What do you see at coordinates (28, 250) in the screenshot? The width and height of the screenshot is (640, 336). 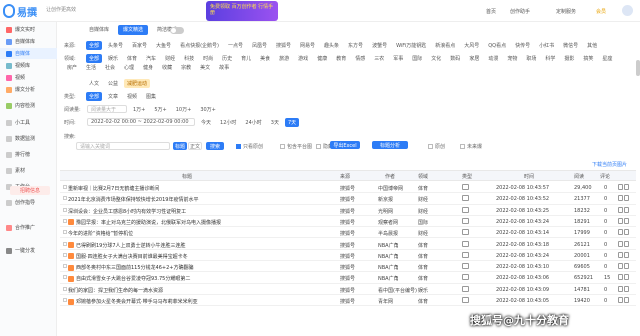 I see `sidebar-item-send: 一键分发` at bounding box center [28, 250].